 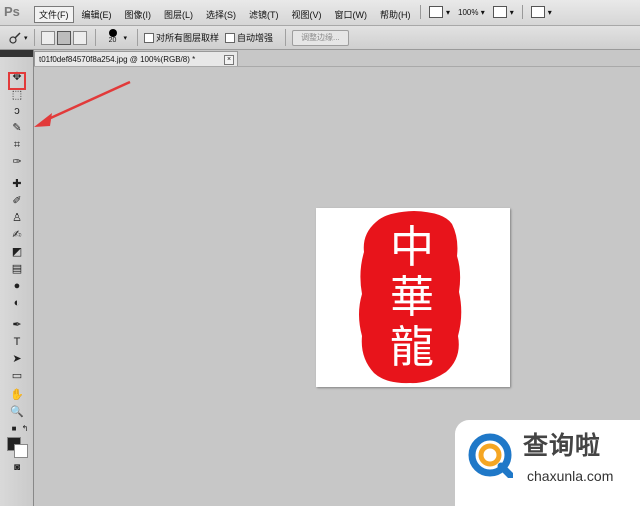 I want to click on screen-mode-button: ▾, so click(x=439, y=12).